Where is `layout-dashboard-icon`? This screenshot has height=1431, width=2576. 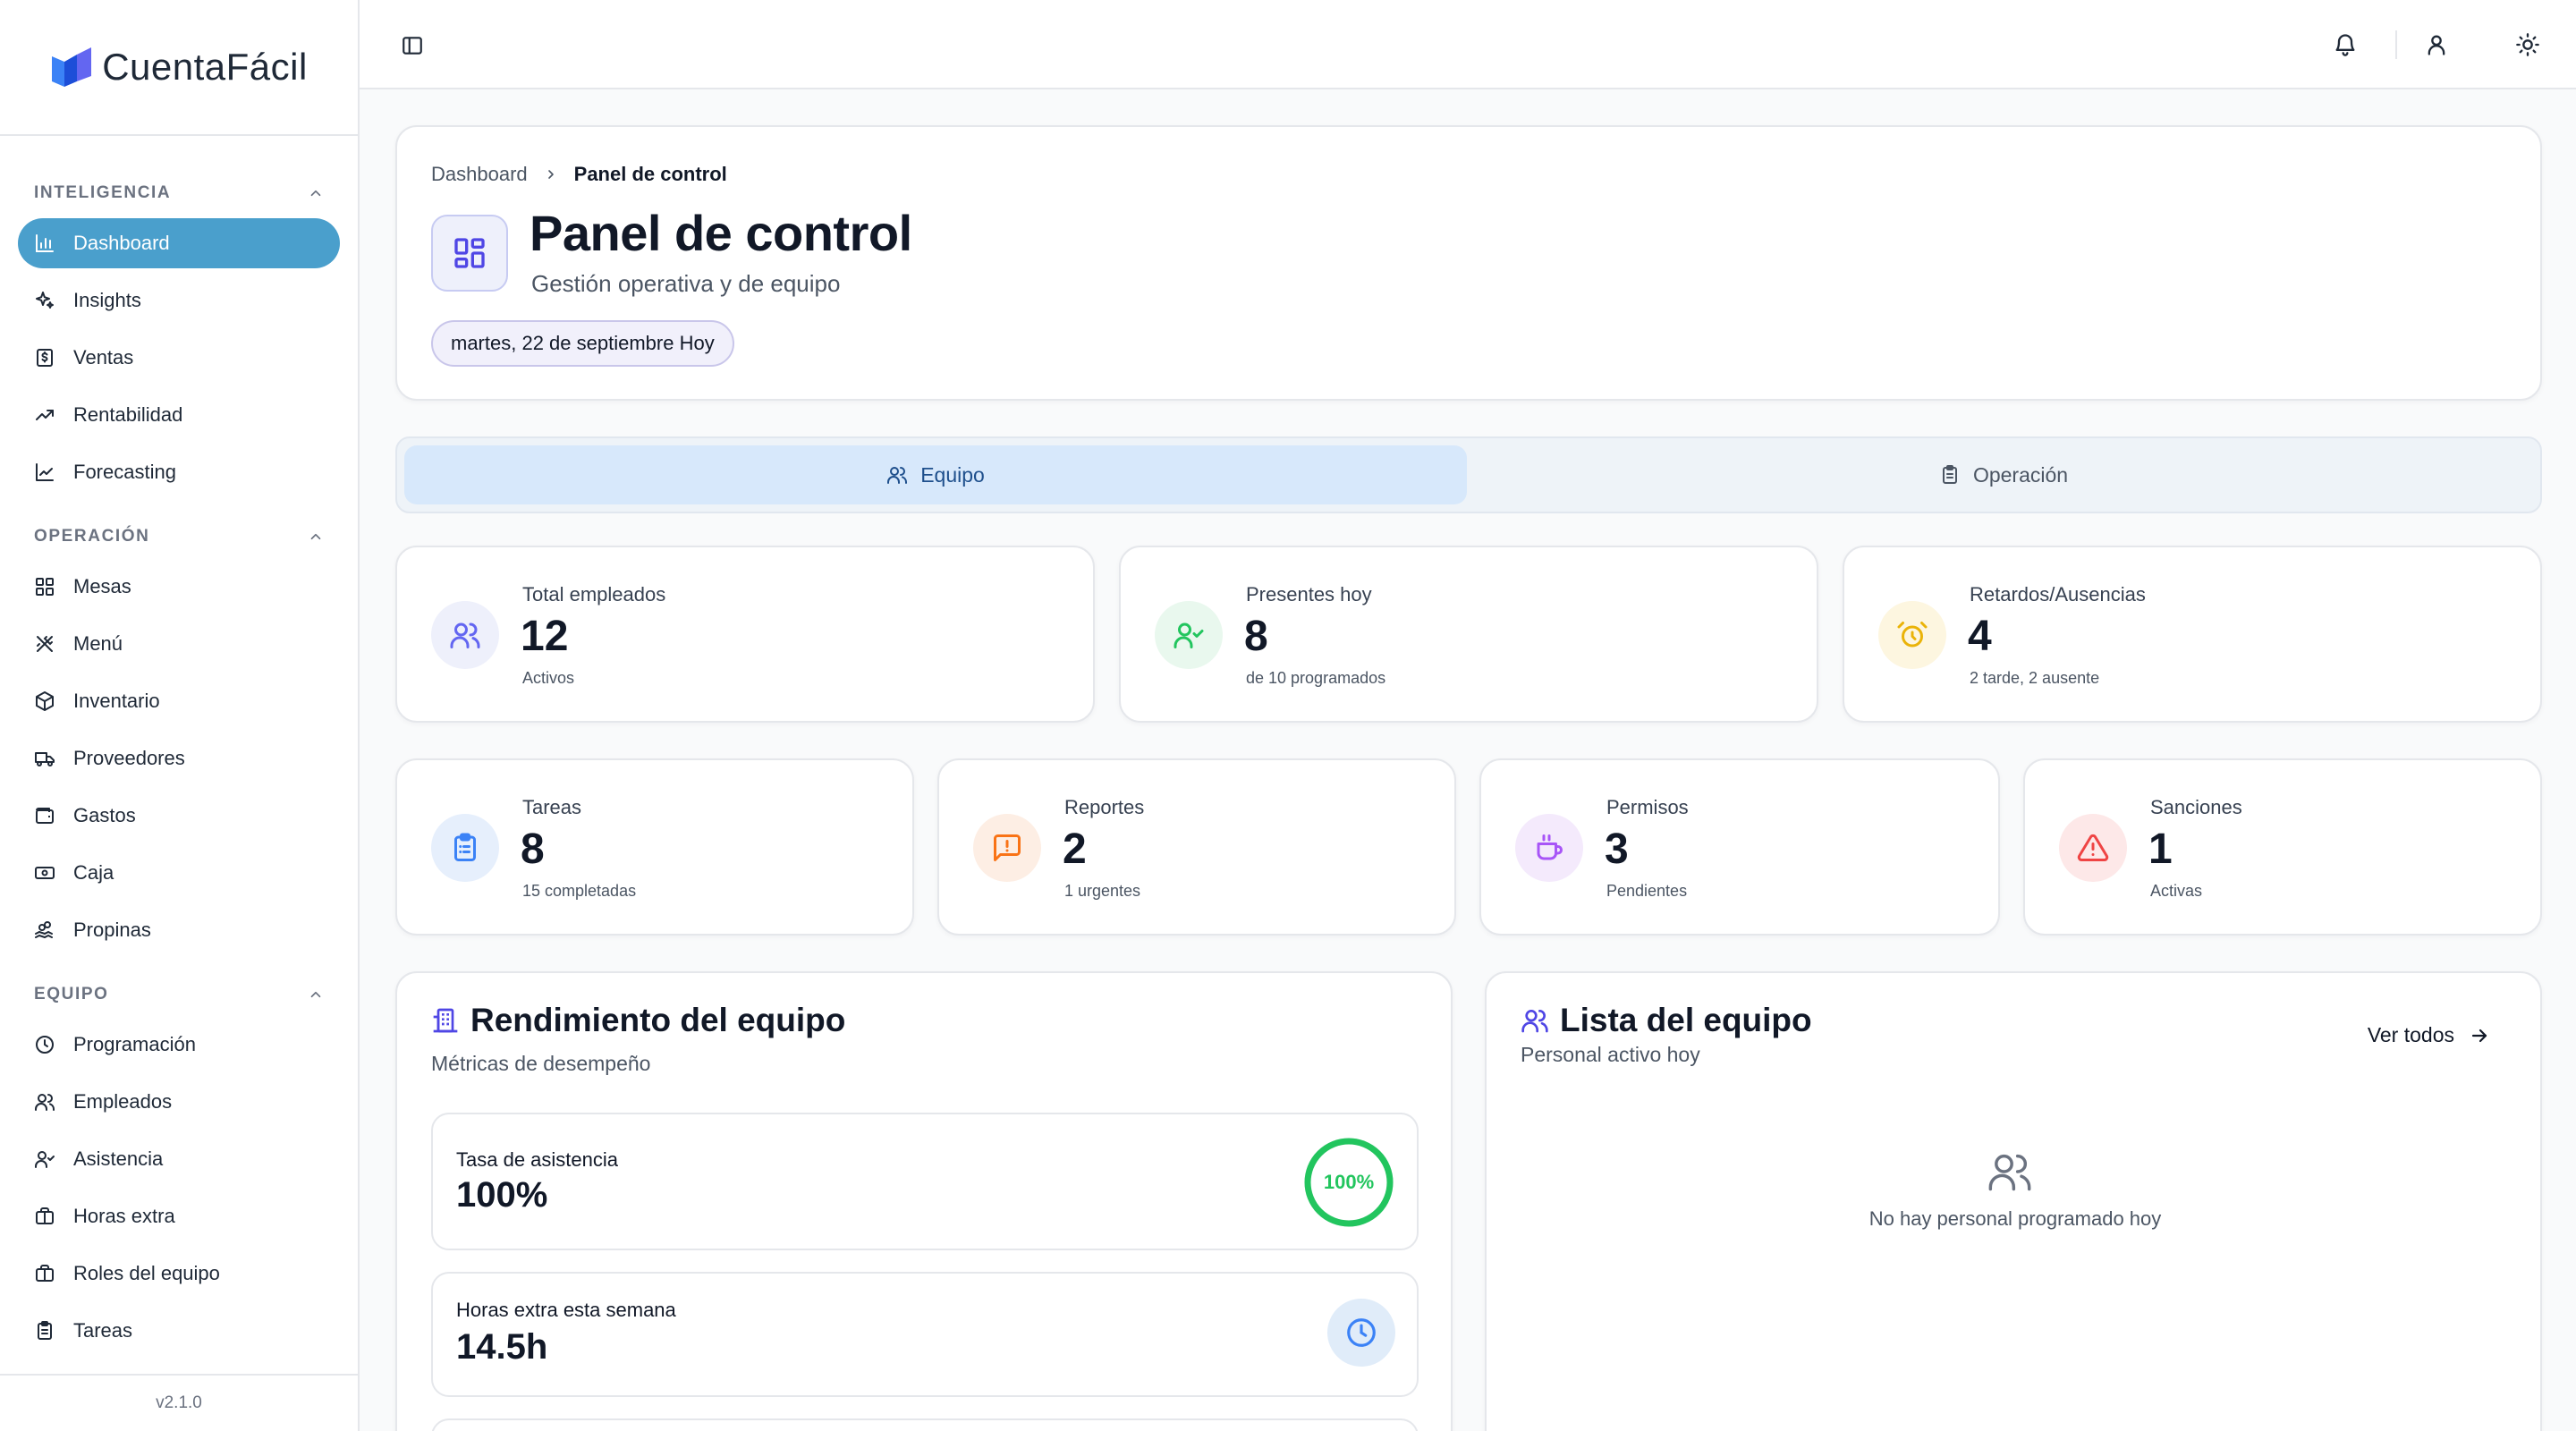 layout-dashboard-icon is located at coordinates (469, 253).